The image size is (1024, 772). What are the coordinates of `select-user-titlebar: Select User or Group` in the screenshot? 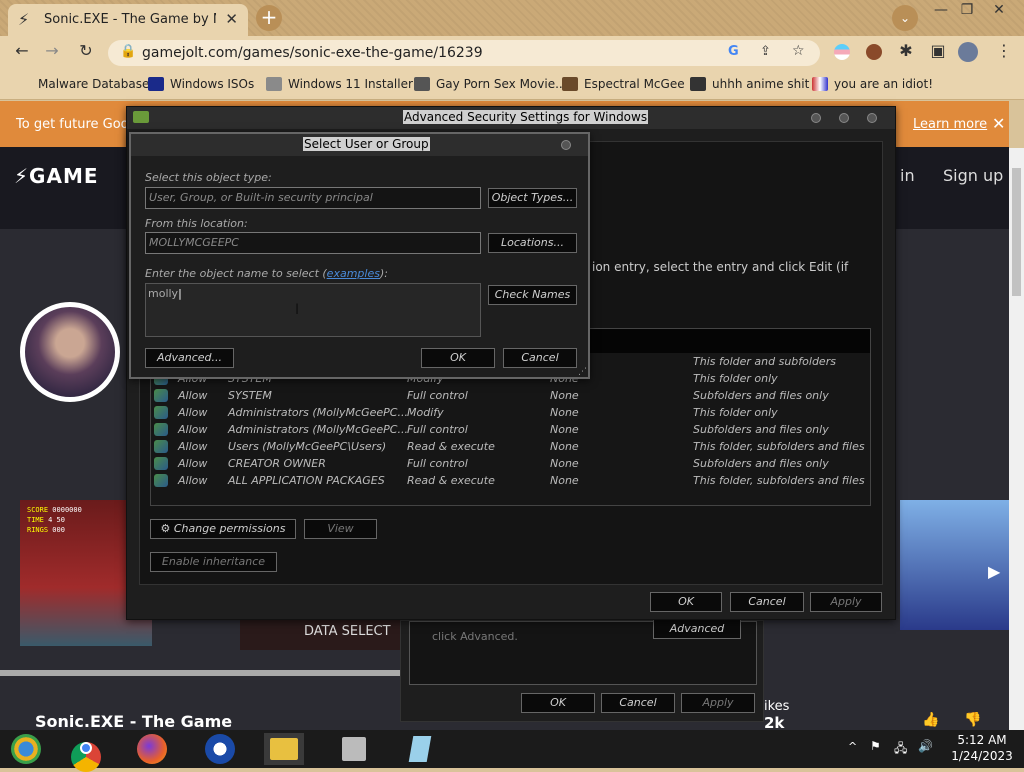 It's located at (359, 145).